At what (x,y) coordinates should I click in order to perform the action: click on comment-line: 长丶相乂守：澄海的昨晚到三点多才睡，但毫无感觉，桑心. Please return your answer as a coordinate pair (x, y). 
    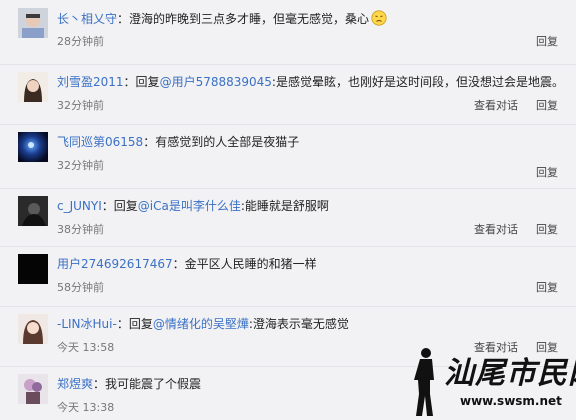
    Looking at the image, I should click on (222, 18).